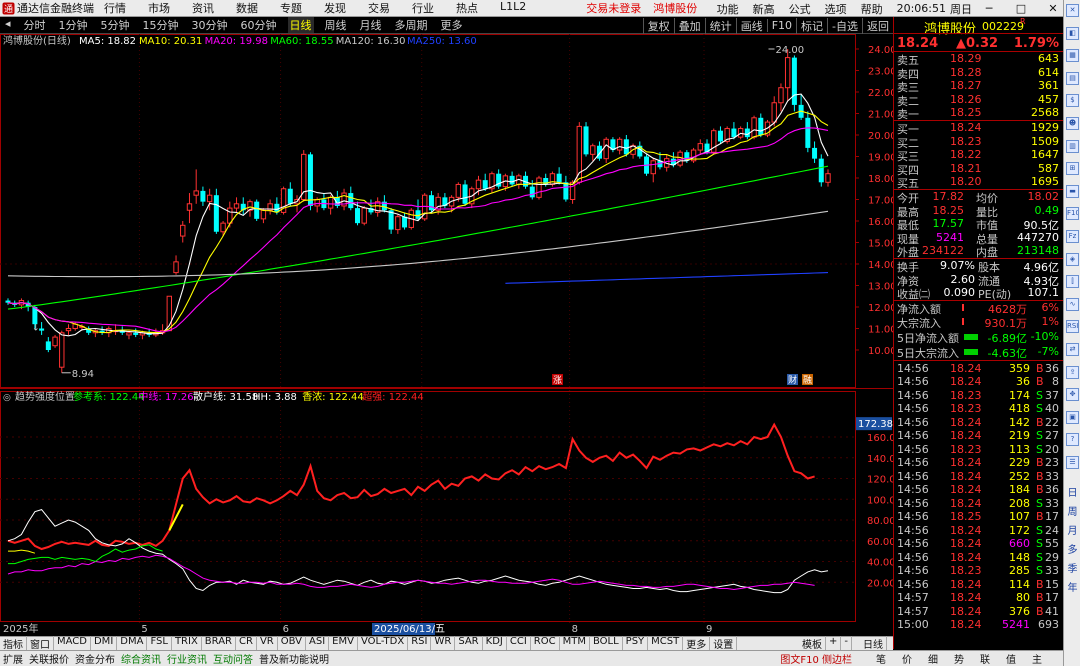  What do you see at coordinates (985, 658) in the screenshot?
I see `status-right-item-5: 联` at bounding box center [985, 658].